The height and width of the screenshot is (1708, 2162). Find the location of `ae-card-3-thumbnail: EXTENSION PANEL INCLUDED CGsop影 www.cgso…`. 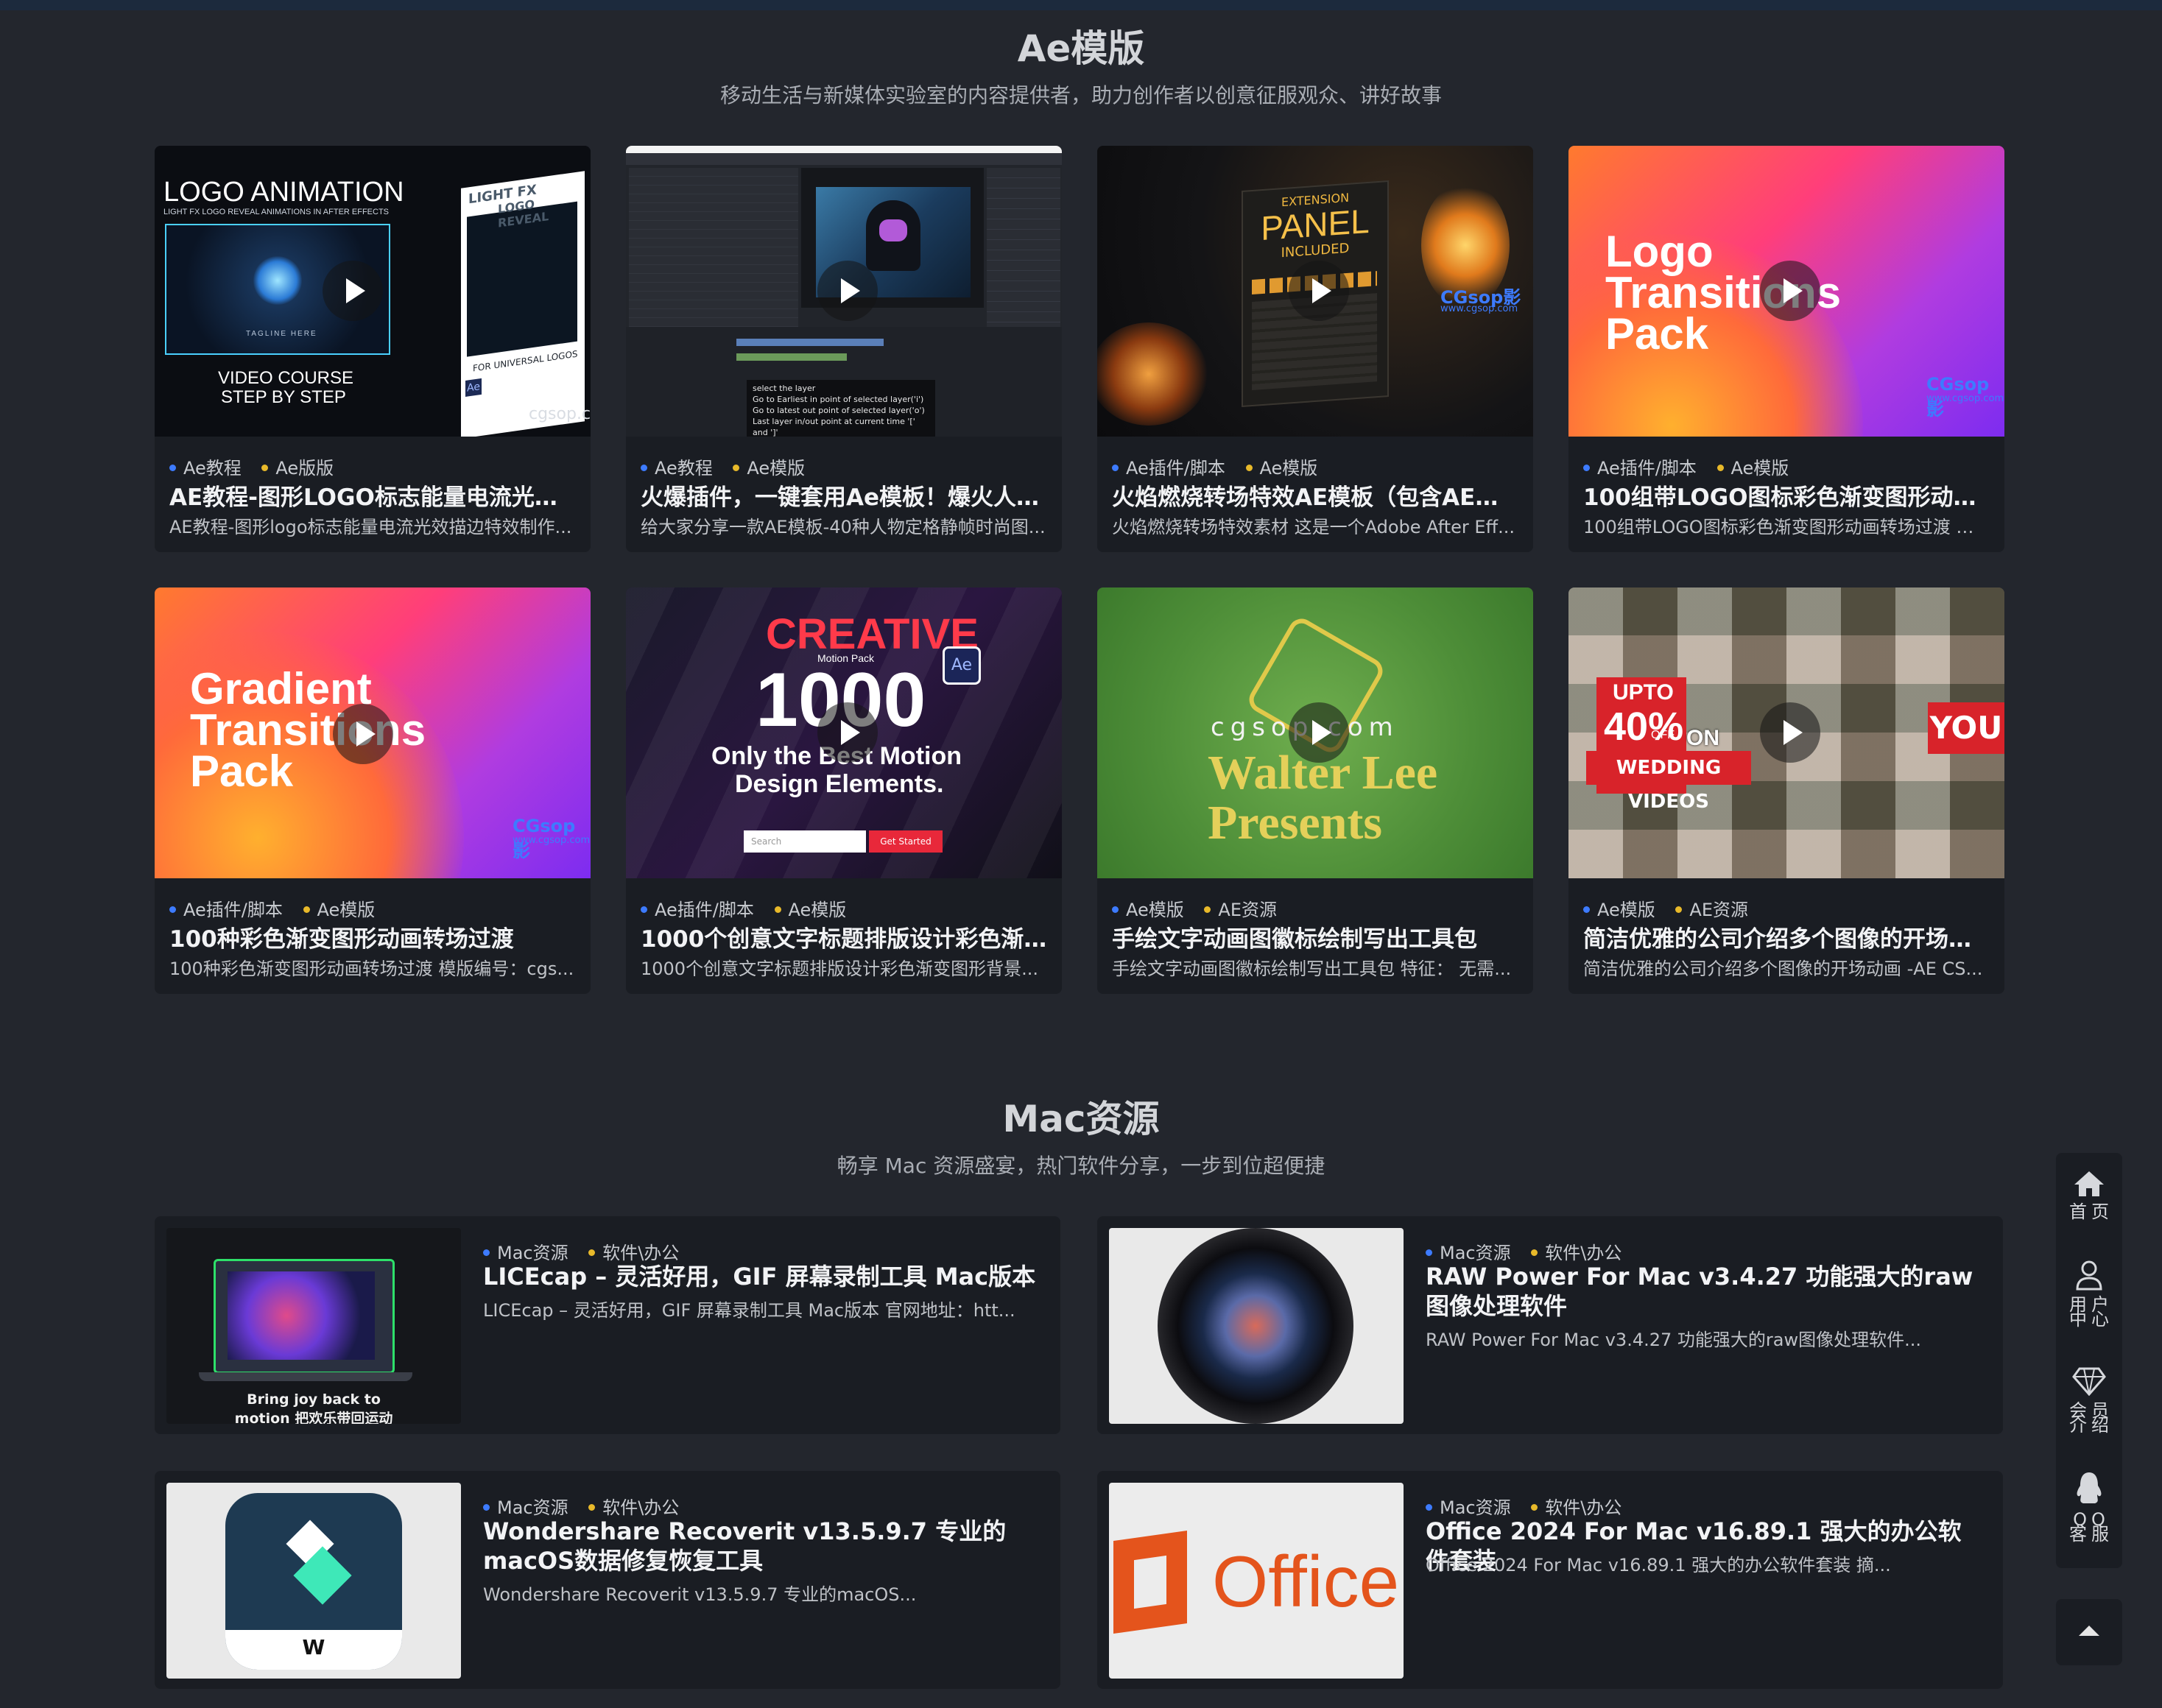

ae-card-3-thumbnail: EXTENSION PANEL INCLUDED CGsop影 www.cgso… is located at coordinates (1315, 291).